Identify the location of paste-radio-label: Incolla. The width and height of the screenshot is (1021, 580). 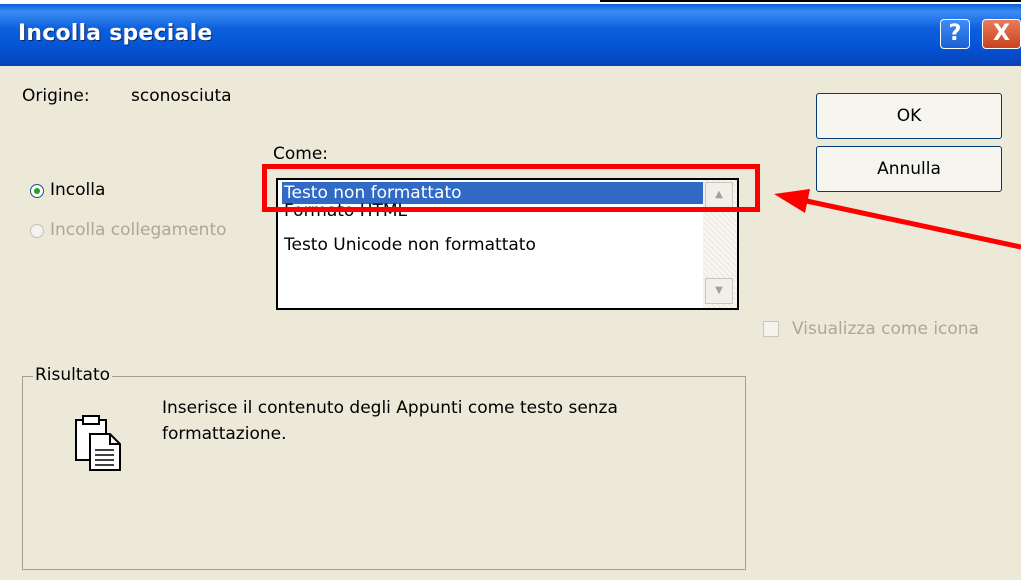
(77, 190).